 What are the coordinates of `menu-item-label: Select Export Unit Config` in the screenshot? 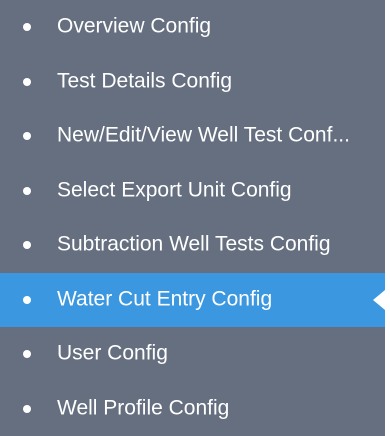 It's located at (174, 190).